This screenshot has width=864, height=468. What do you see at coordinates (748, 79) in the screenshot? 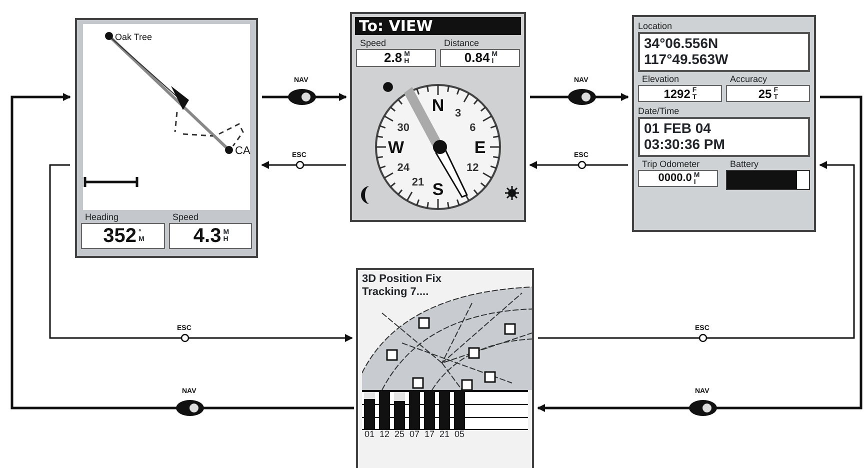
I see `field-label: Accuracy` at bounding box center [748, 79].